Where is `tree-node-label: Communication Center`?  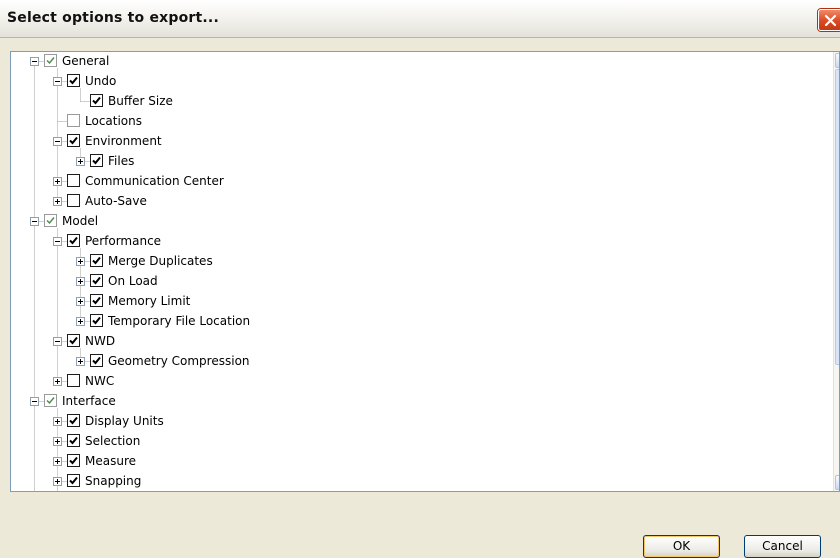
tree-node-label: Communication Center is located at coordinates (154, 181).